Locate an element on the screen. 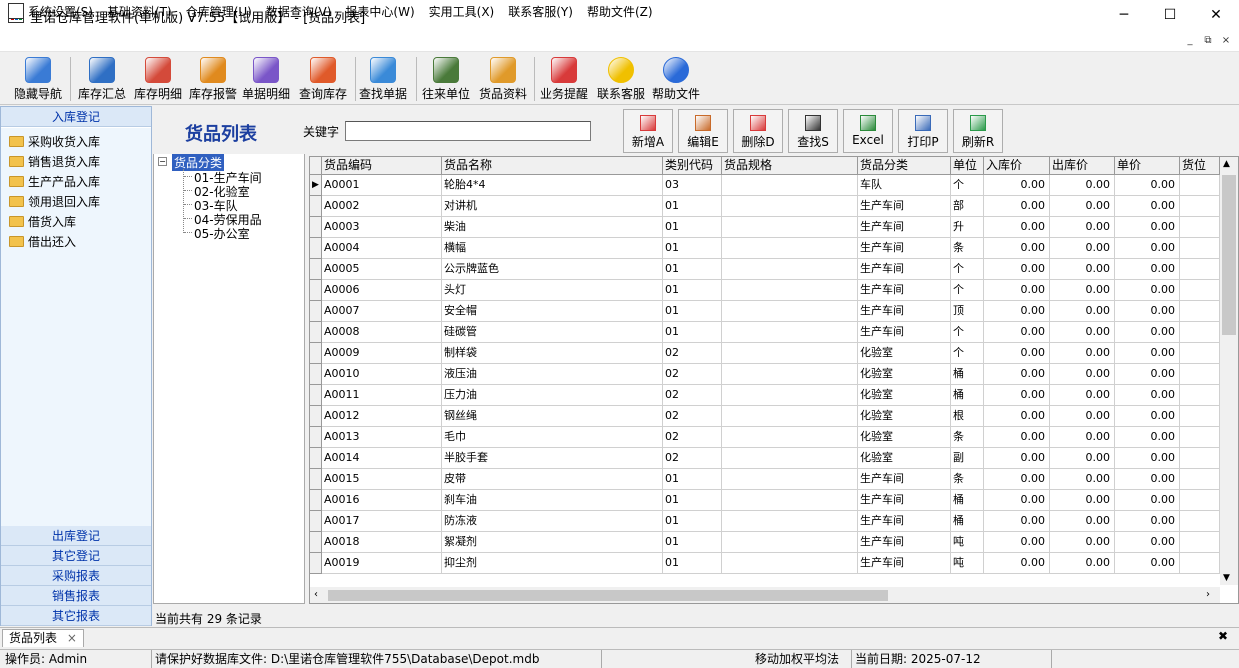 Image resolution: width=1239 pixels, height=668 pixels. table-cell: A0015 is located at coordinates (382, 479).